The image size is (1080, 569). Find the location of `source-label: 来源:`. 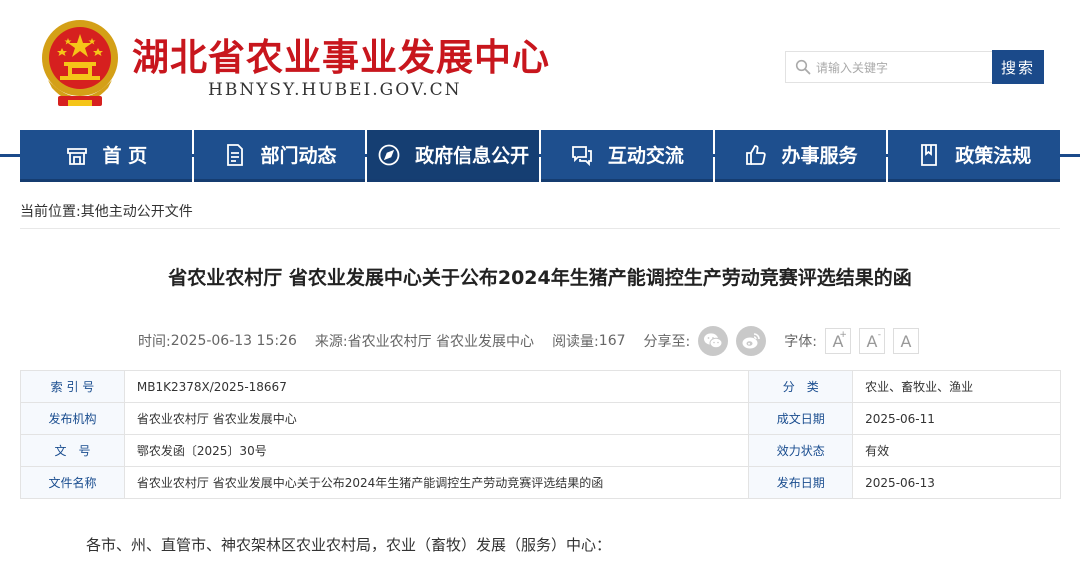

source-label: 来源: is located at coordinates (331, 342).